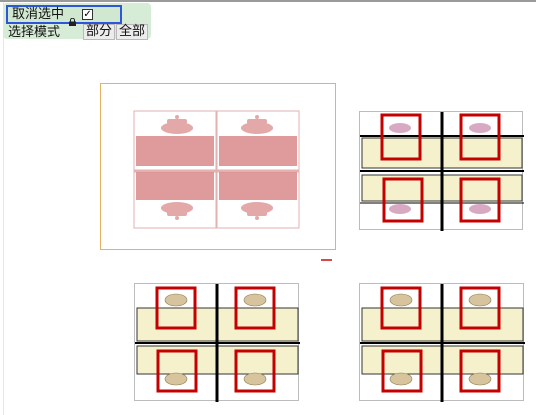 The height and width of the screenshot is (415, 536). I want to click on cancel-selection-label: 取消选中, so click(38, 14).